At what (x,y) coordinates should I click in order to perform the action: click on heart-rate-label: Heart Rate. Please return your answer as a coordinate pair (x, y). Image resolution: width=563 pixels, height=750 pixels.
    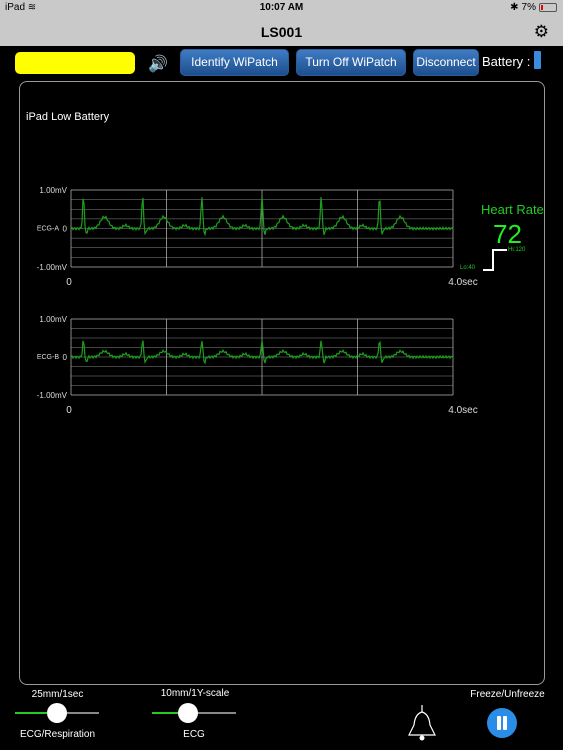
    Looking at the image, I should click on (512, 209).